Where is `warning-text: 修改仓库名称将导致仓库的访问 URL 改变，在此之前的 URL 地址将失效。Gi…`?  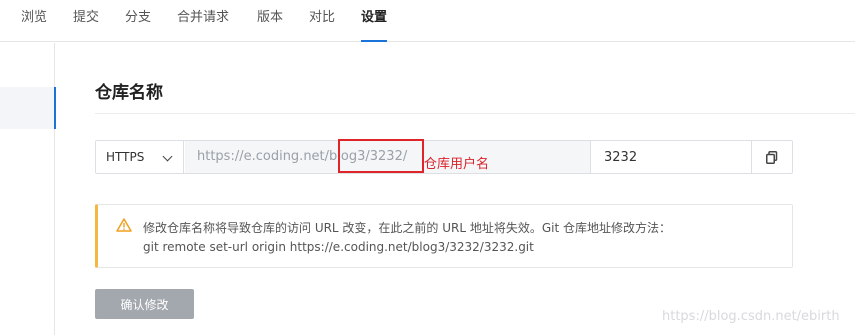 warning-text: 修改仓库名称将导致仓库的访问 URL 改变，在此之前的 URL 地址将失效。Gi… is located at coordinates (407, 228).